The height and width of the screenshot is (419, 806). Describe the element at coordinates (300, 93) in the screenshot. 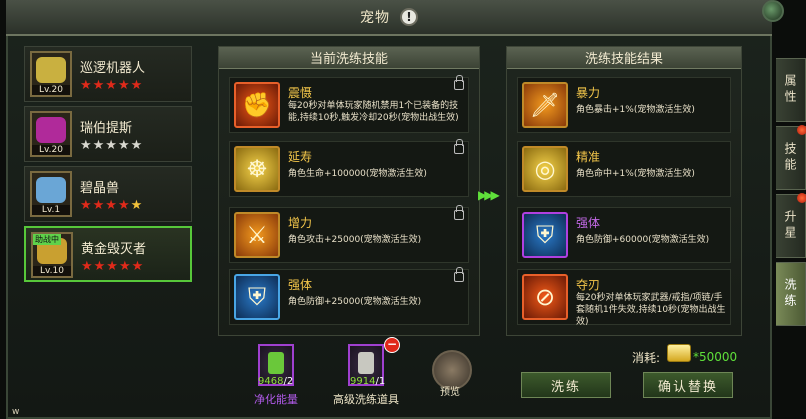

I see `skill-name: 震慑` at that location.